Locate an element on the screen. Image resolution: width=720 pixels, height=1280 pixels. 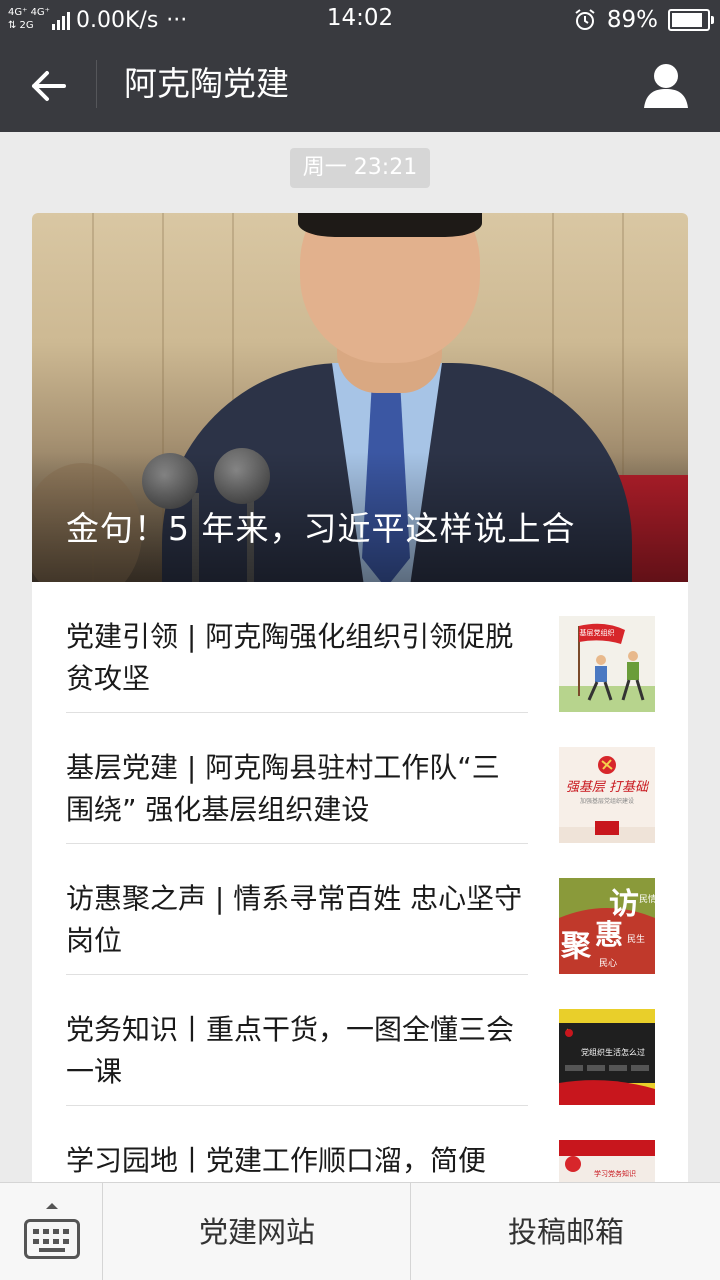
thumbnail-sub-label: 加强基层党组织建设 is located at coordinates (607, 801).